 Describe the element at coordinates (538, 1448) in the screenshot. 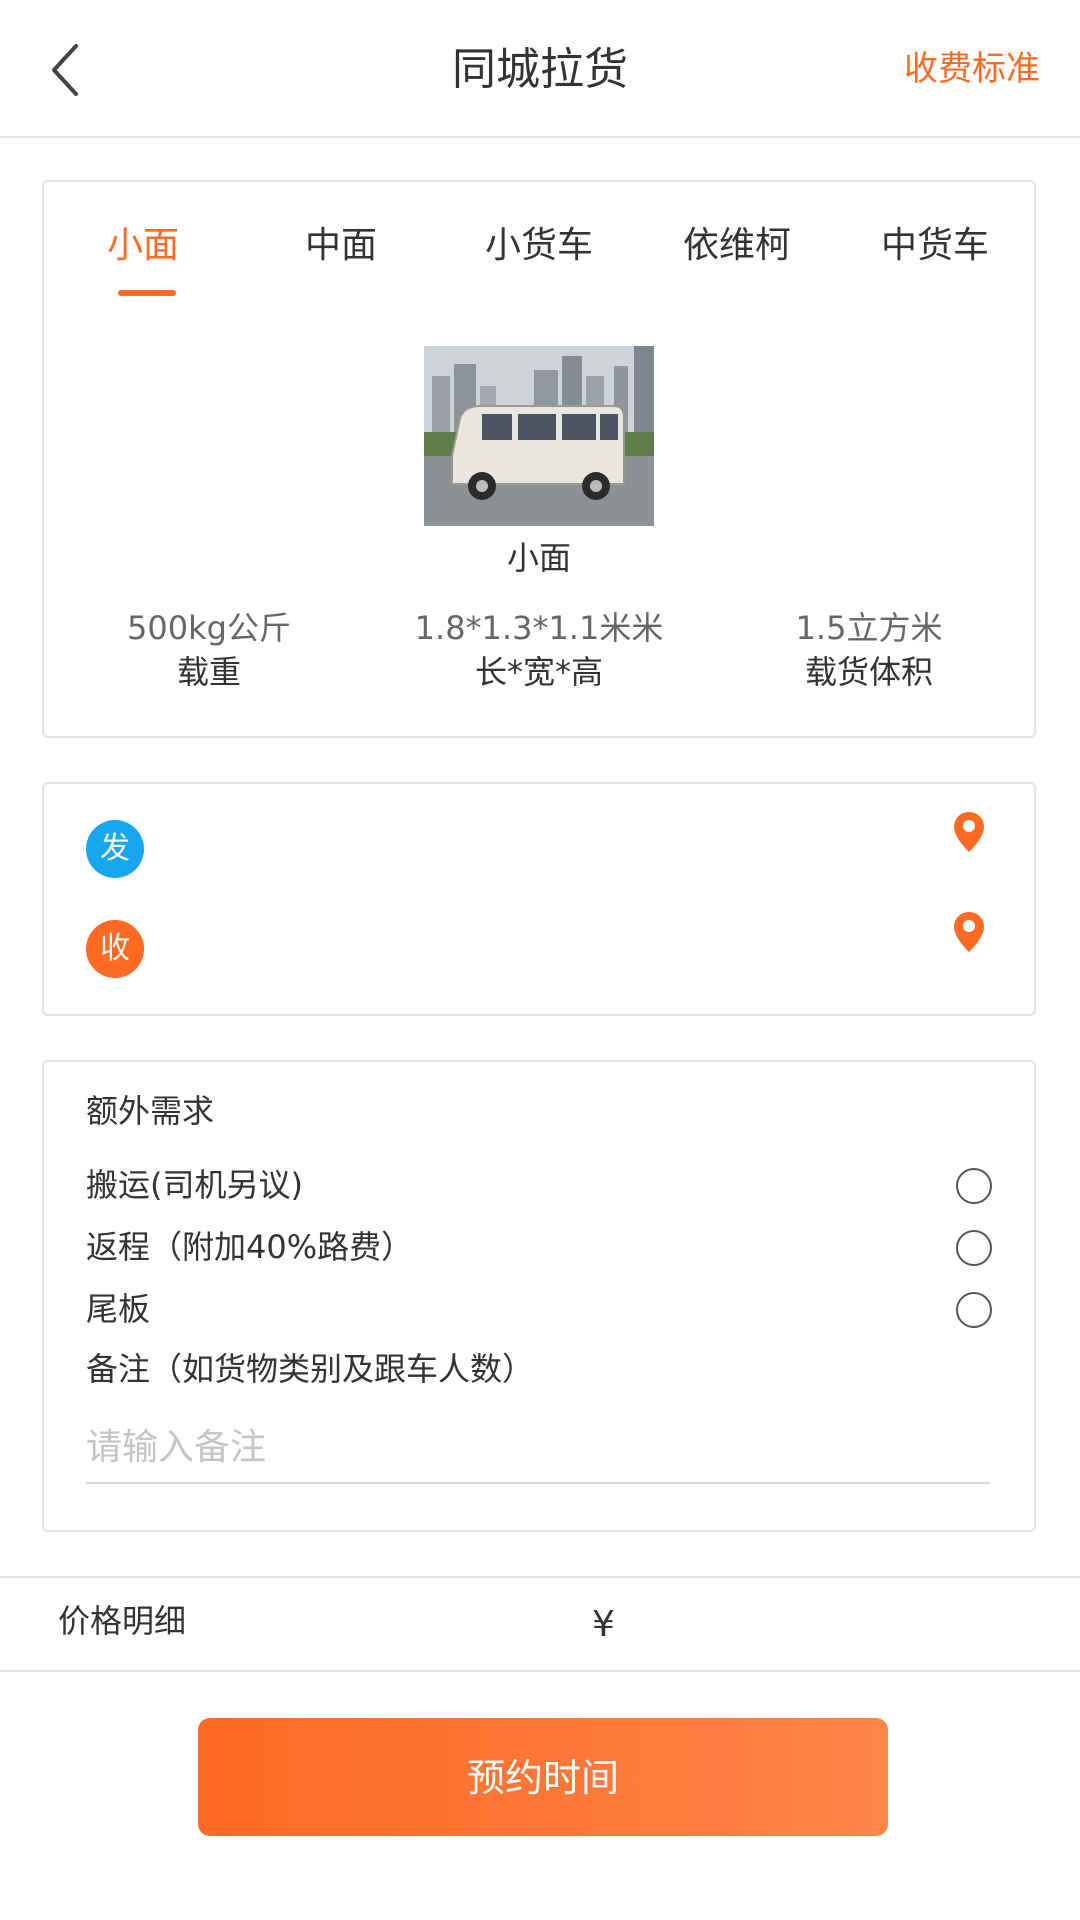

I see `remark-input` at that location.